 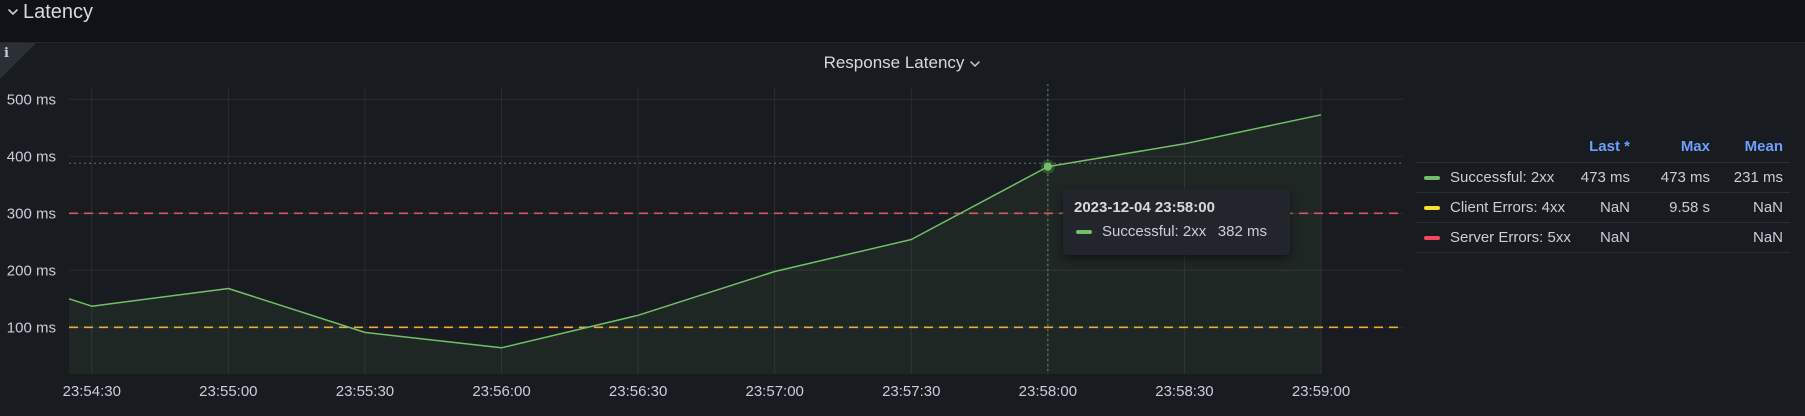 I want to click on tooltip-row: Successful: 2xx 382 ms, so click(x=1176, y=232).